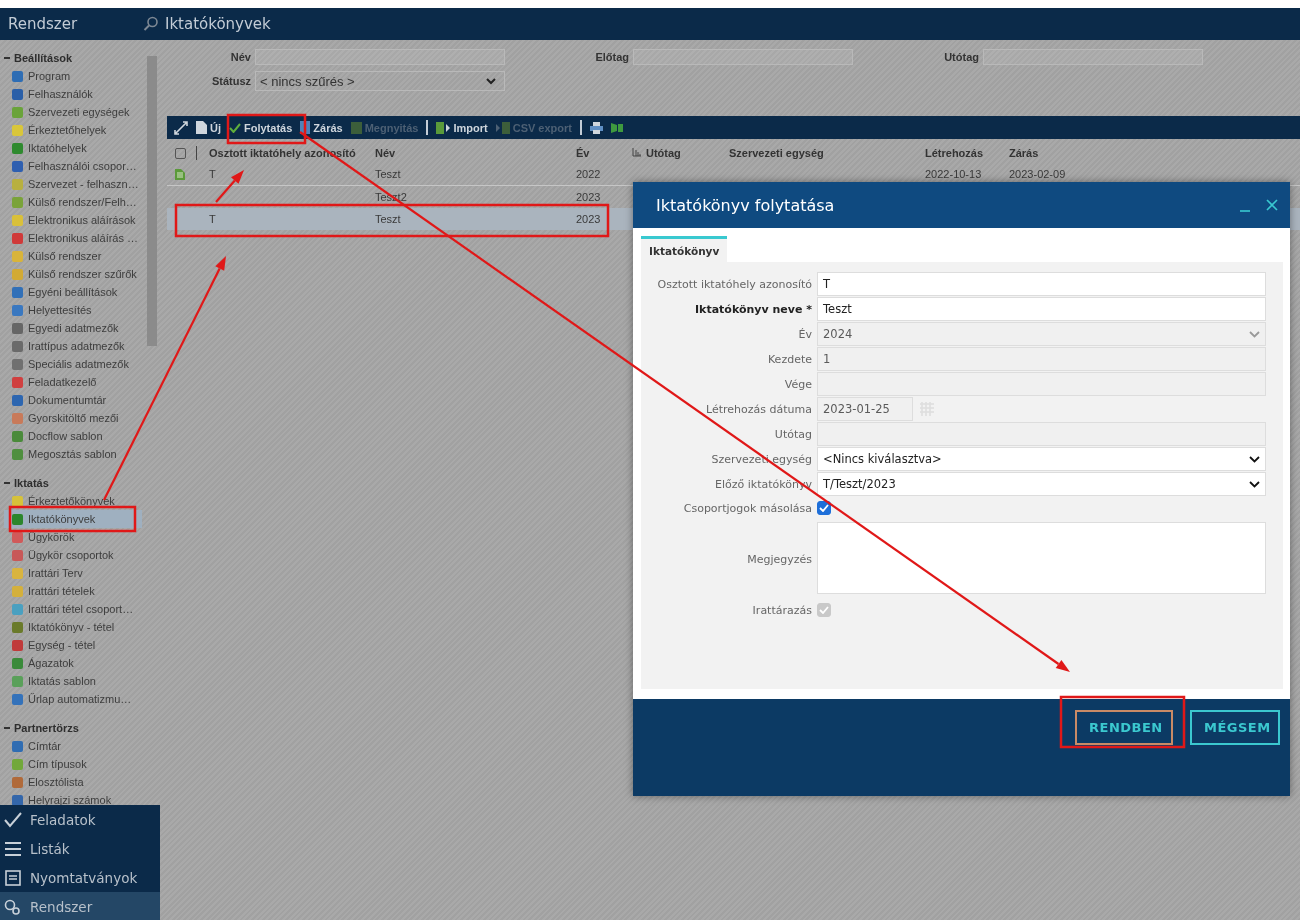  Describe the element at coordinates (73, 130) in the screenshot. I see `sidebar-item: Érkeztetőhelyek` at that location.